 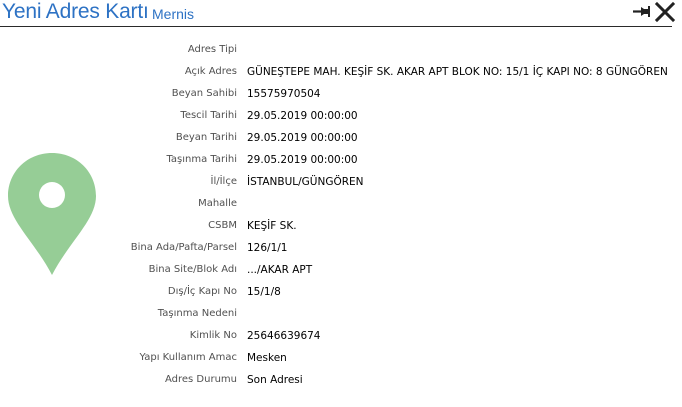 What do you see at coordinates (188, 357) in the screenshot?
I see `field-label: Yapı Kullanım Amac` at bounding box center [188, 357].